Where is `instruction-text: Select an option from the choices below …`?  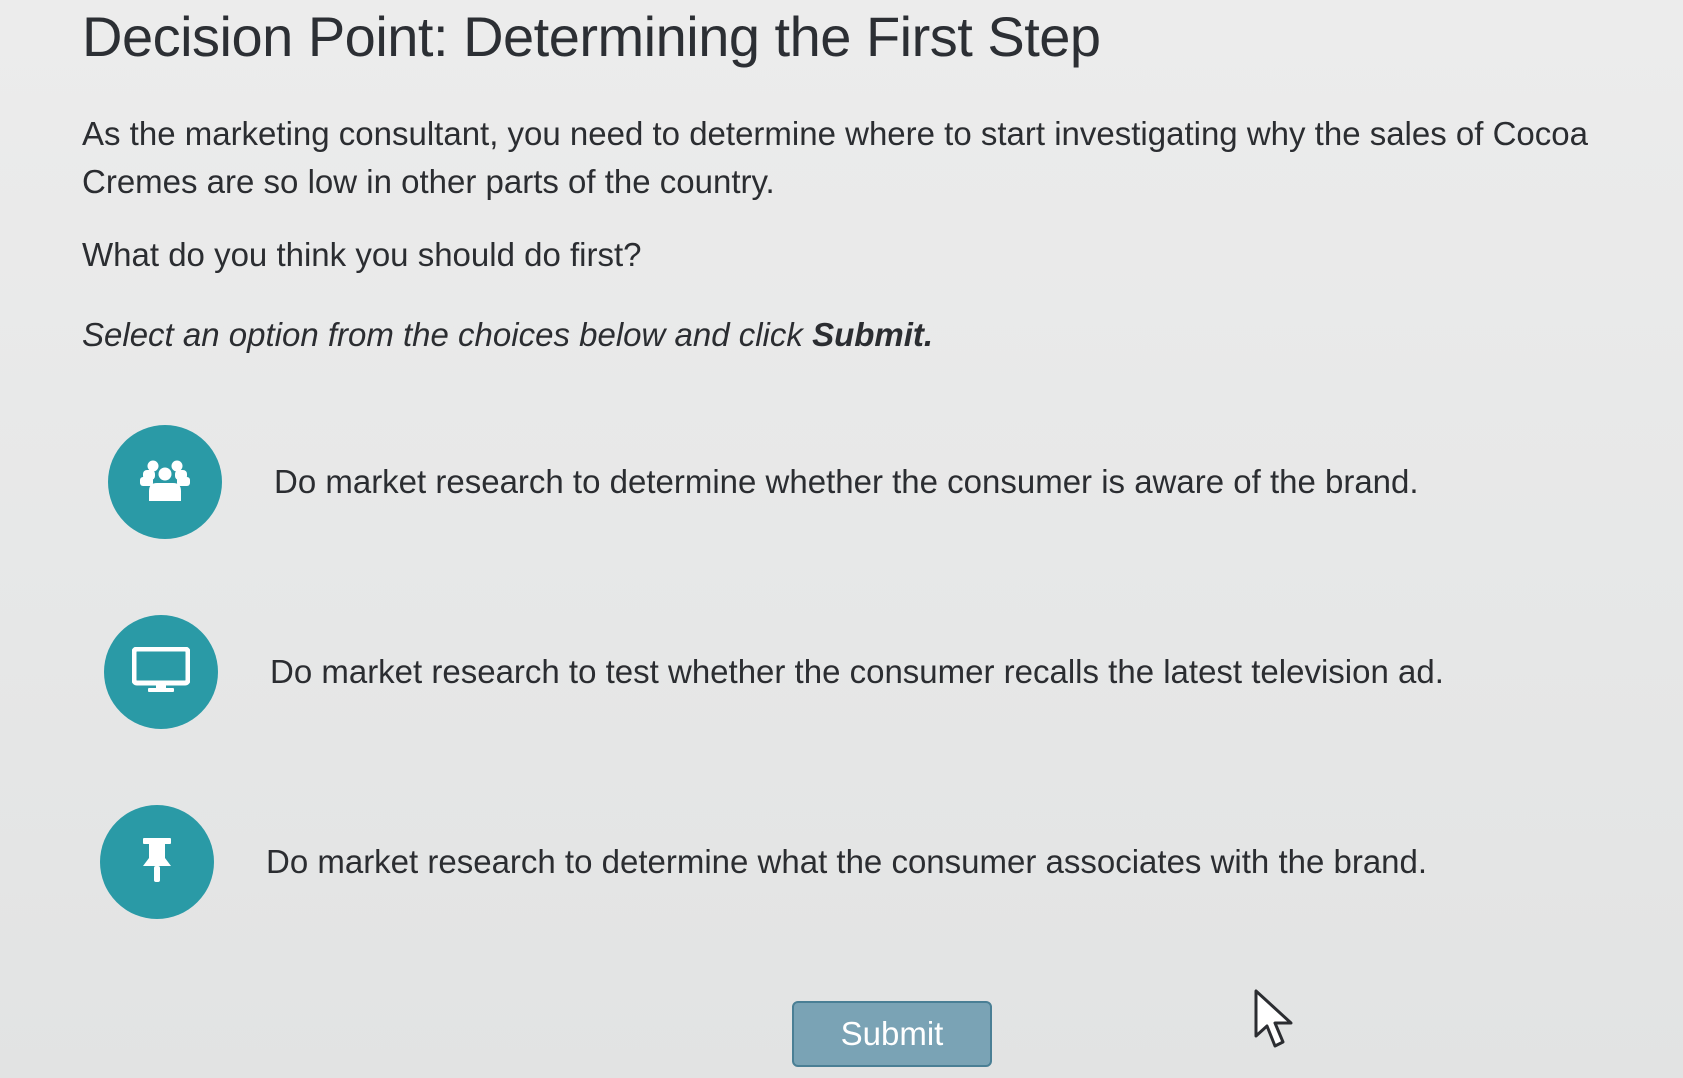 instruction-text: Select an option from the choices below … is located at coordinates (507, 335).